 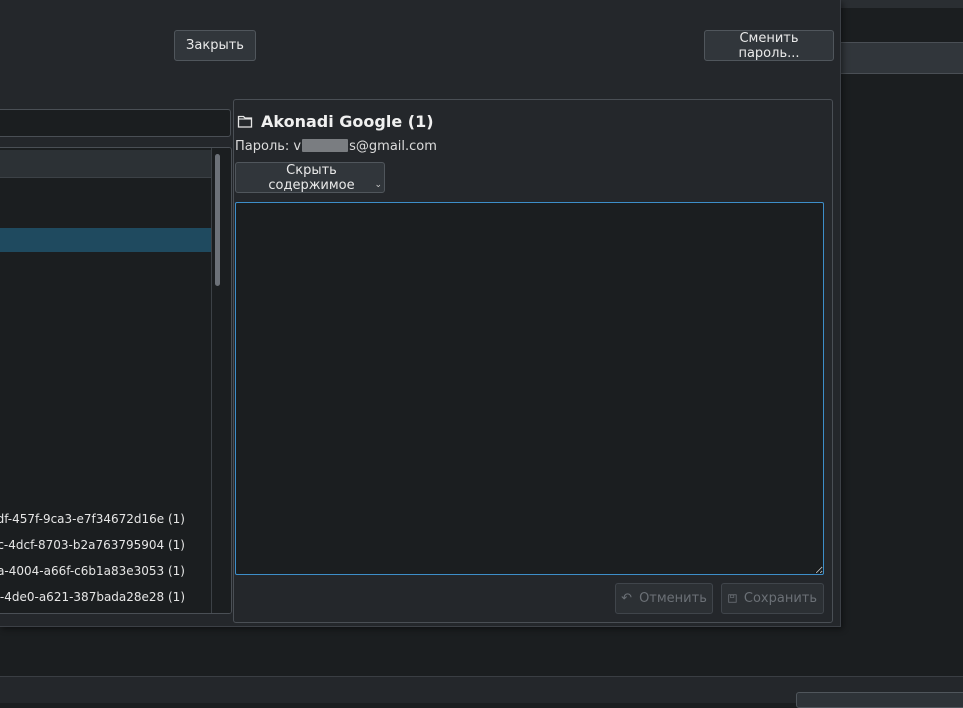 I want to click on password-label: Пароль: v, so click(x=268, y=146).